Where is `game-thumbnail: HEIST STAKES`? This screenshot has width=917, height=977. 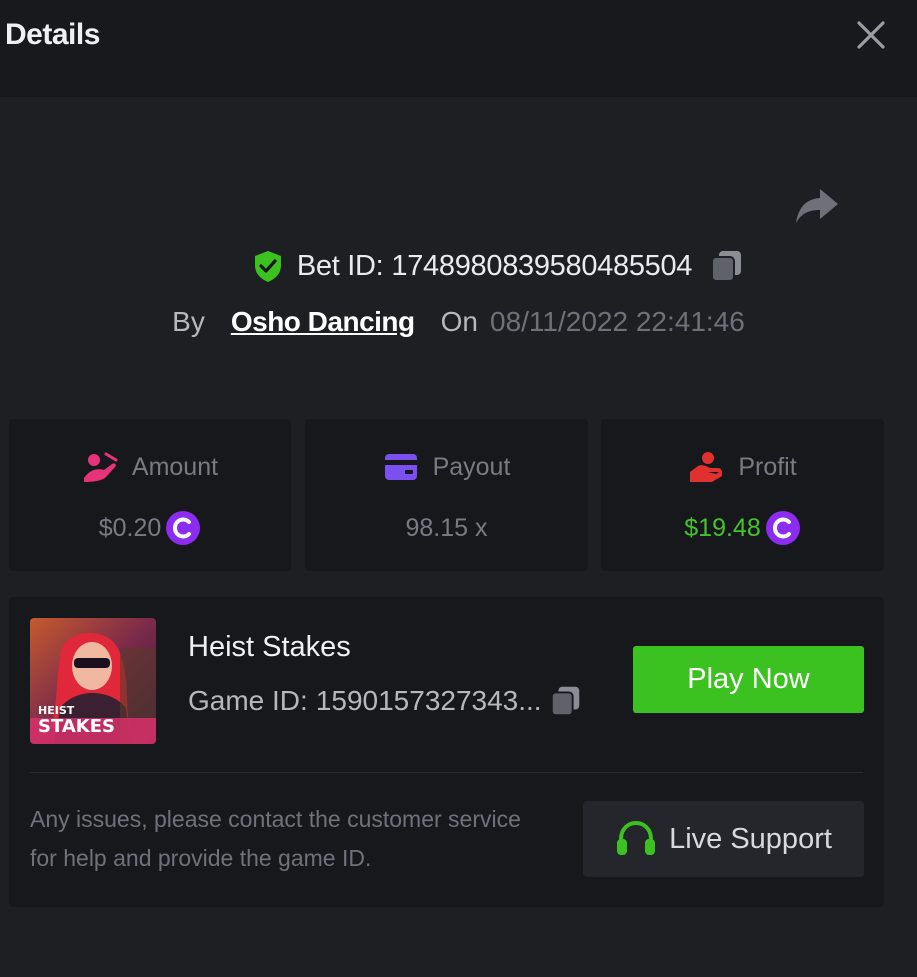 game-thumbnail: HEIST STAKES is located at coordinates (93, 681).